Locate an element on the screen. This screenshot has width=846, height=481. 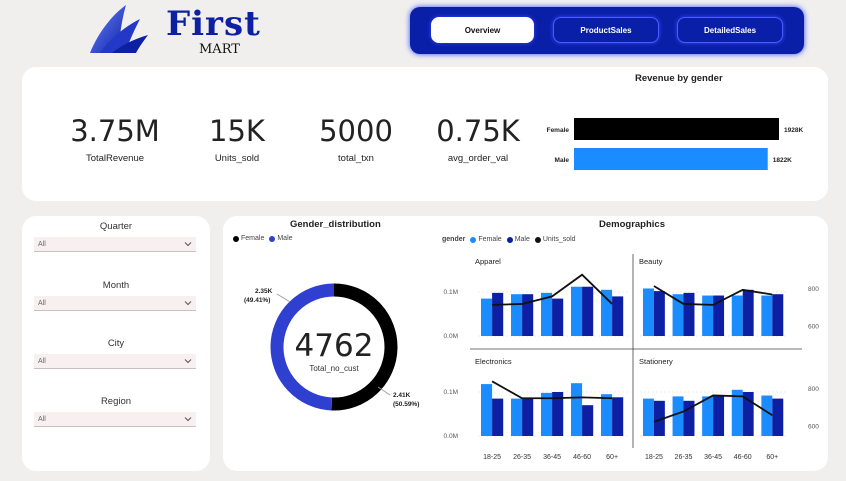
demographics-title: Demographics is located at coordinates (632, 224).